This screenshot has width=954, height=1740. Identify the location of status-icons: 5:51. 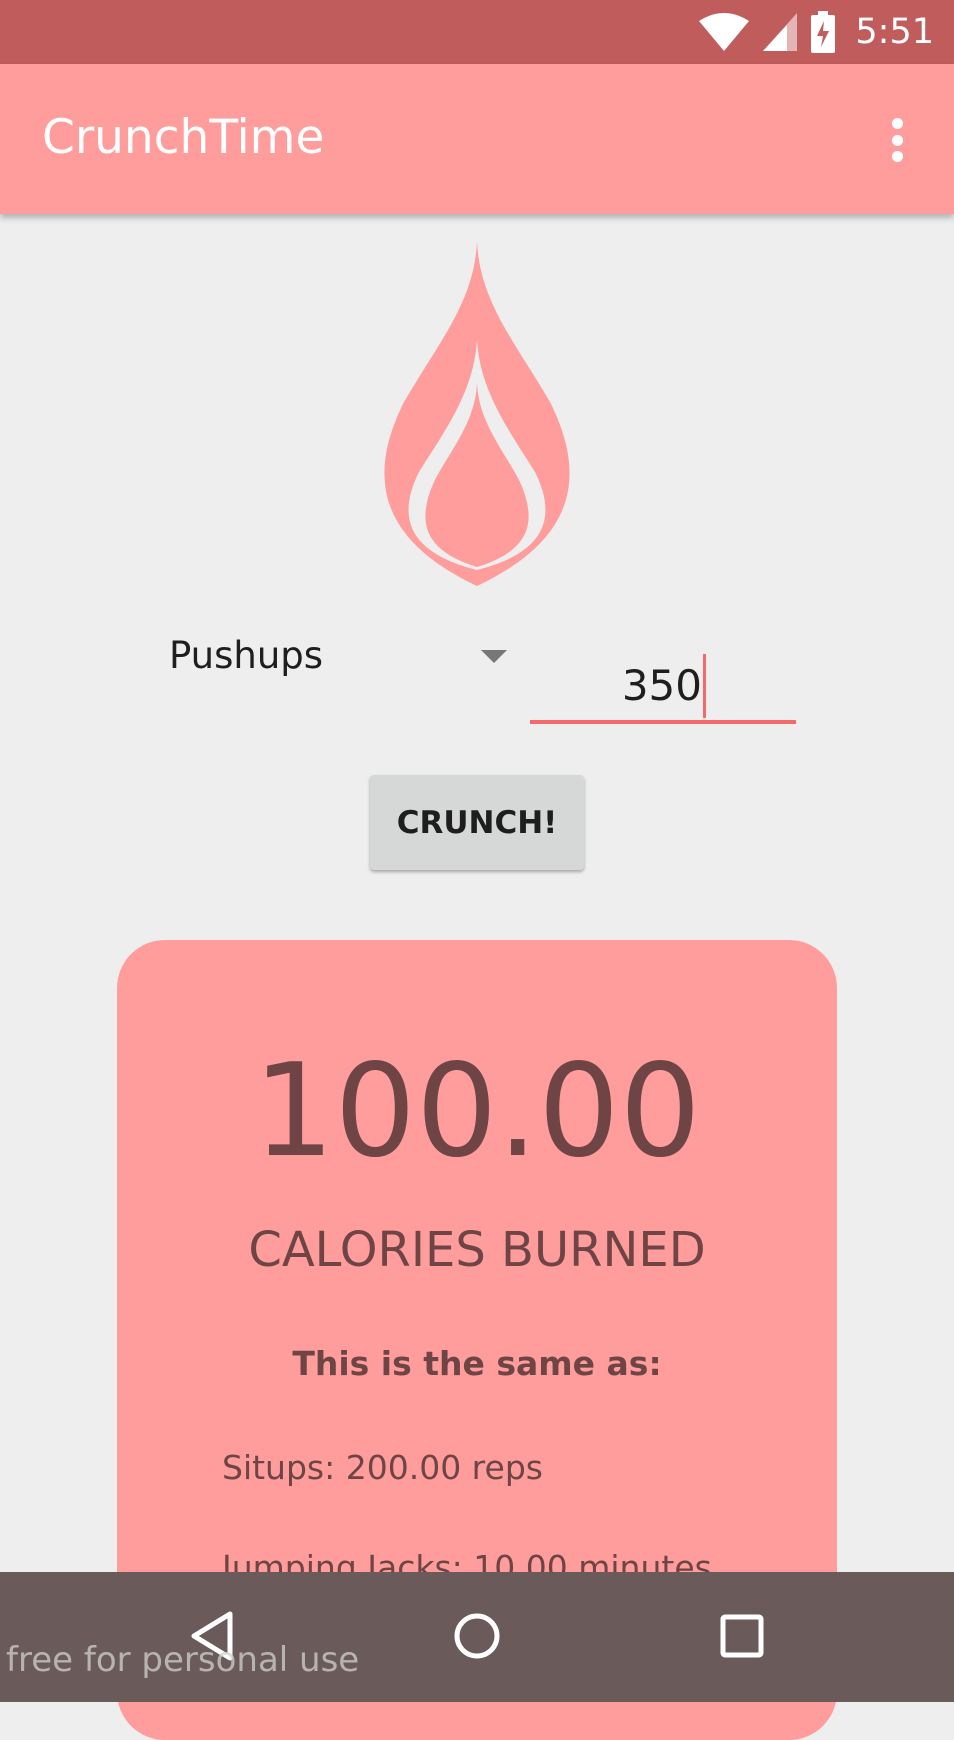
(816, 32).